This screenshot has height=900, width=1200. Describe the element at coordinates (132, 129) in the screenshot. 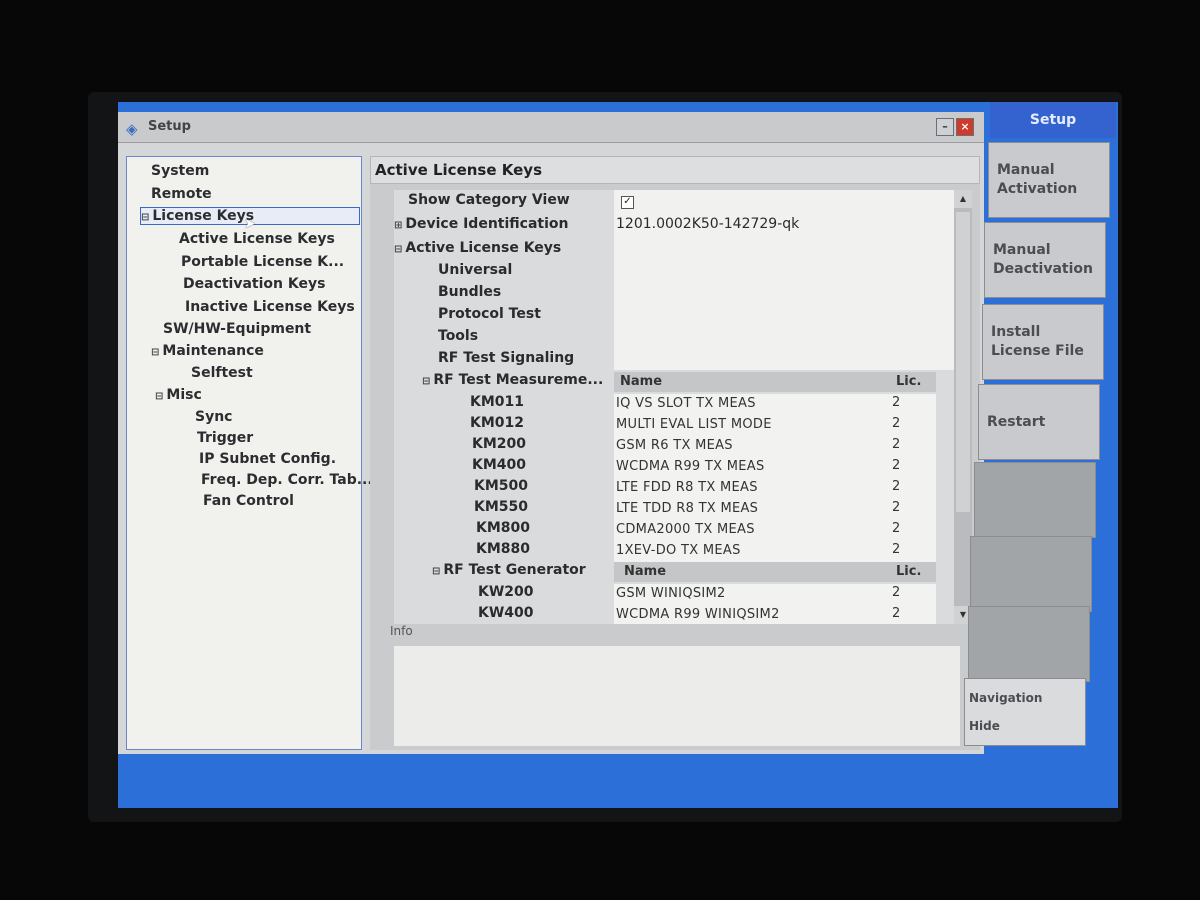

I see `rohde-schwarz-logo-icon: ◈` at that location.